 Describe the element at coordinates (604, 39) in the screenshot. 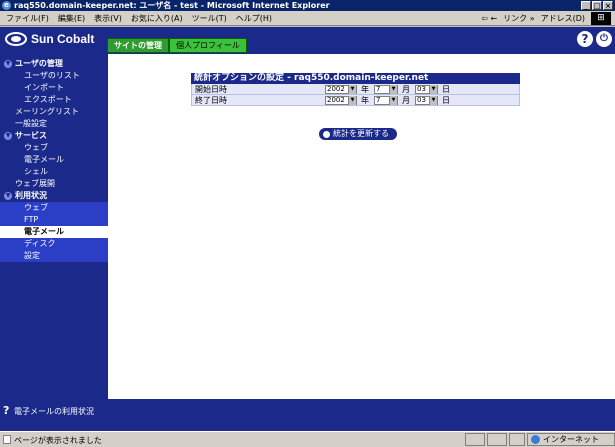

I see `logout-icon: ⏻` at that location.